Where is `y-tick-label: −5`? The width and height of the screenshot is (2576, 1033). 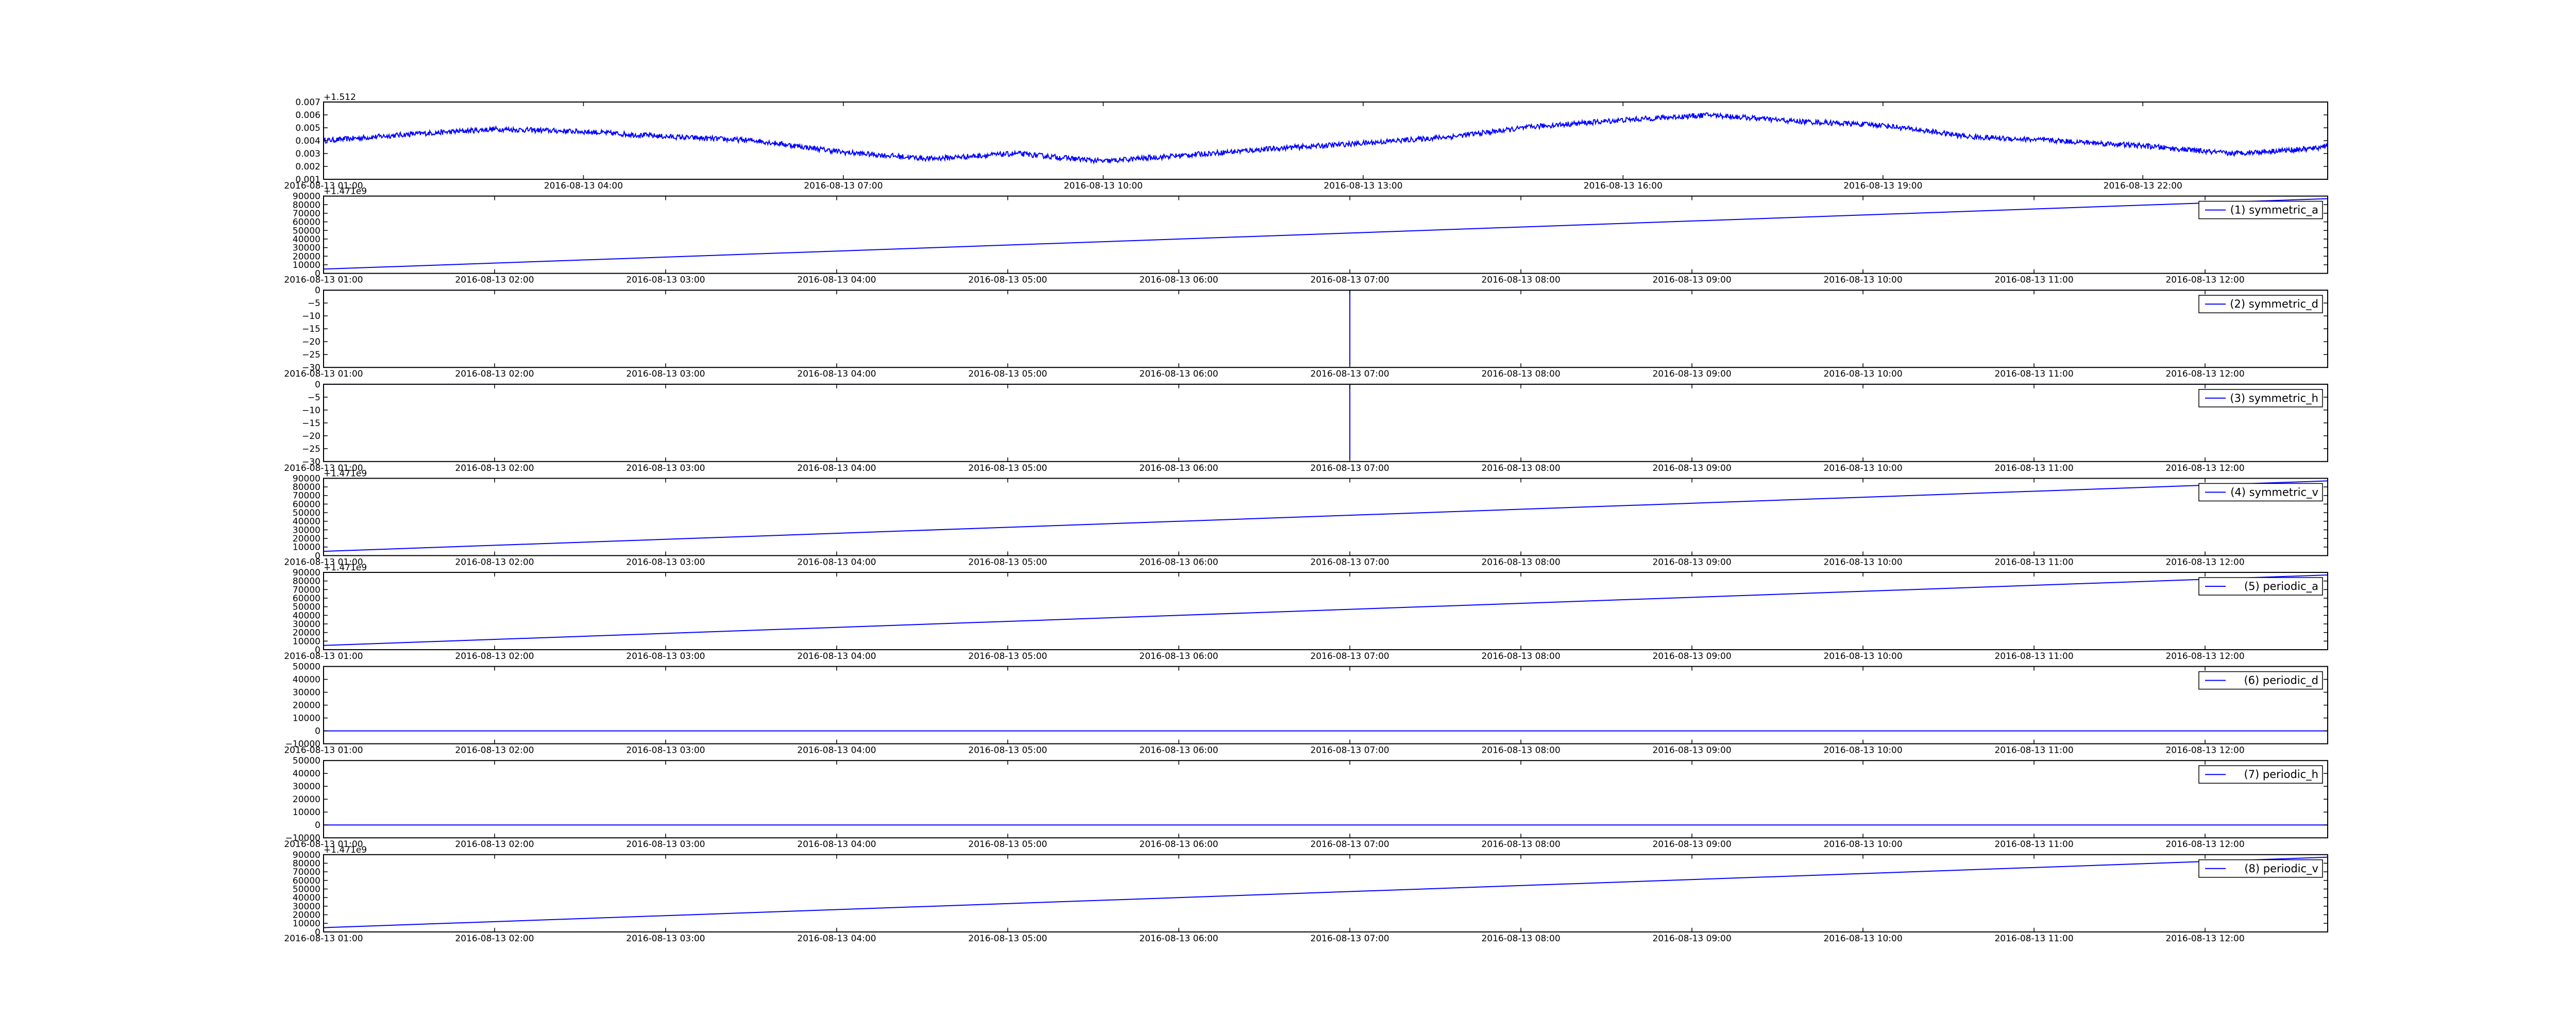 y-tick-label: −5 is located at coordinates (314, 398).